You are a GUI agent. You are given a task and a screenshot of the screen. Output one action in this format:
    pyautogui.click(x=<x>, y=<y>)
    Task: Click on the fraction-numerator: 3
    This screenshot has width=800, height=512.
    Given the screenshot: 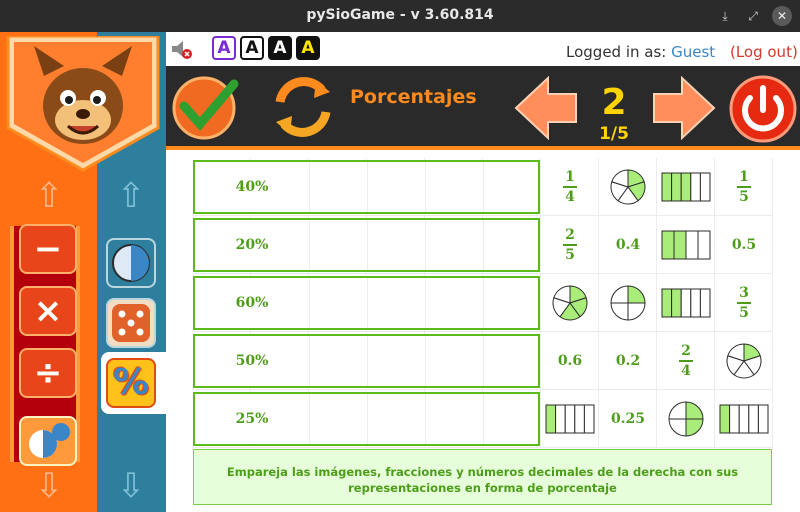 What is the action you would take?
    pyautogui.click(x=744, y=295)
    